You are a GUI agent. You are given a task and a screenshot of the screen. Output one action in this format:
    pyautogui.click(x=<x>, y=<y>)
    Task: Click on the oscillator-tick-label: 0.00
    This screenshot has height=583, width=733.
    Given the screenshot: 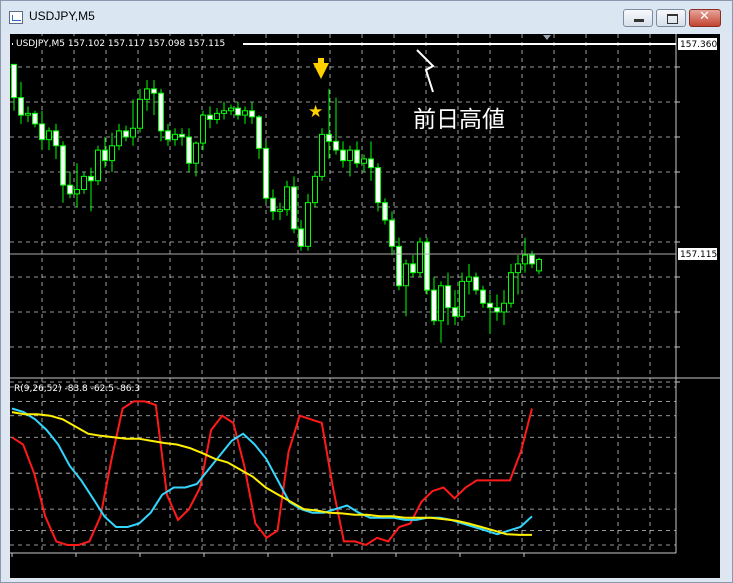 What is the action you would take?
    pyautogui.click(x=691, y=474)
    